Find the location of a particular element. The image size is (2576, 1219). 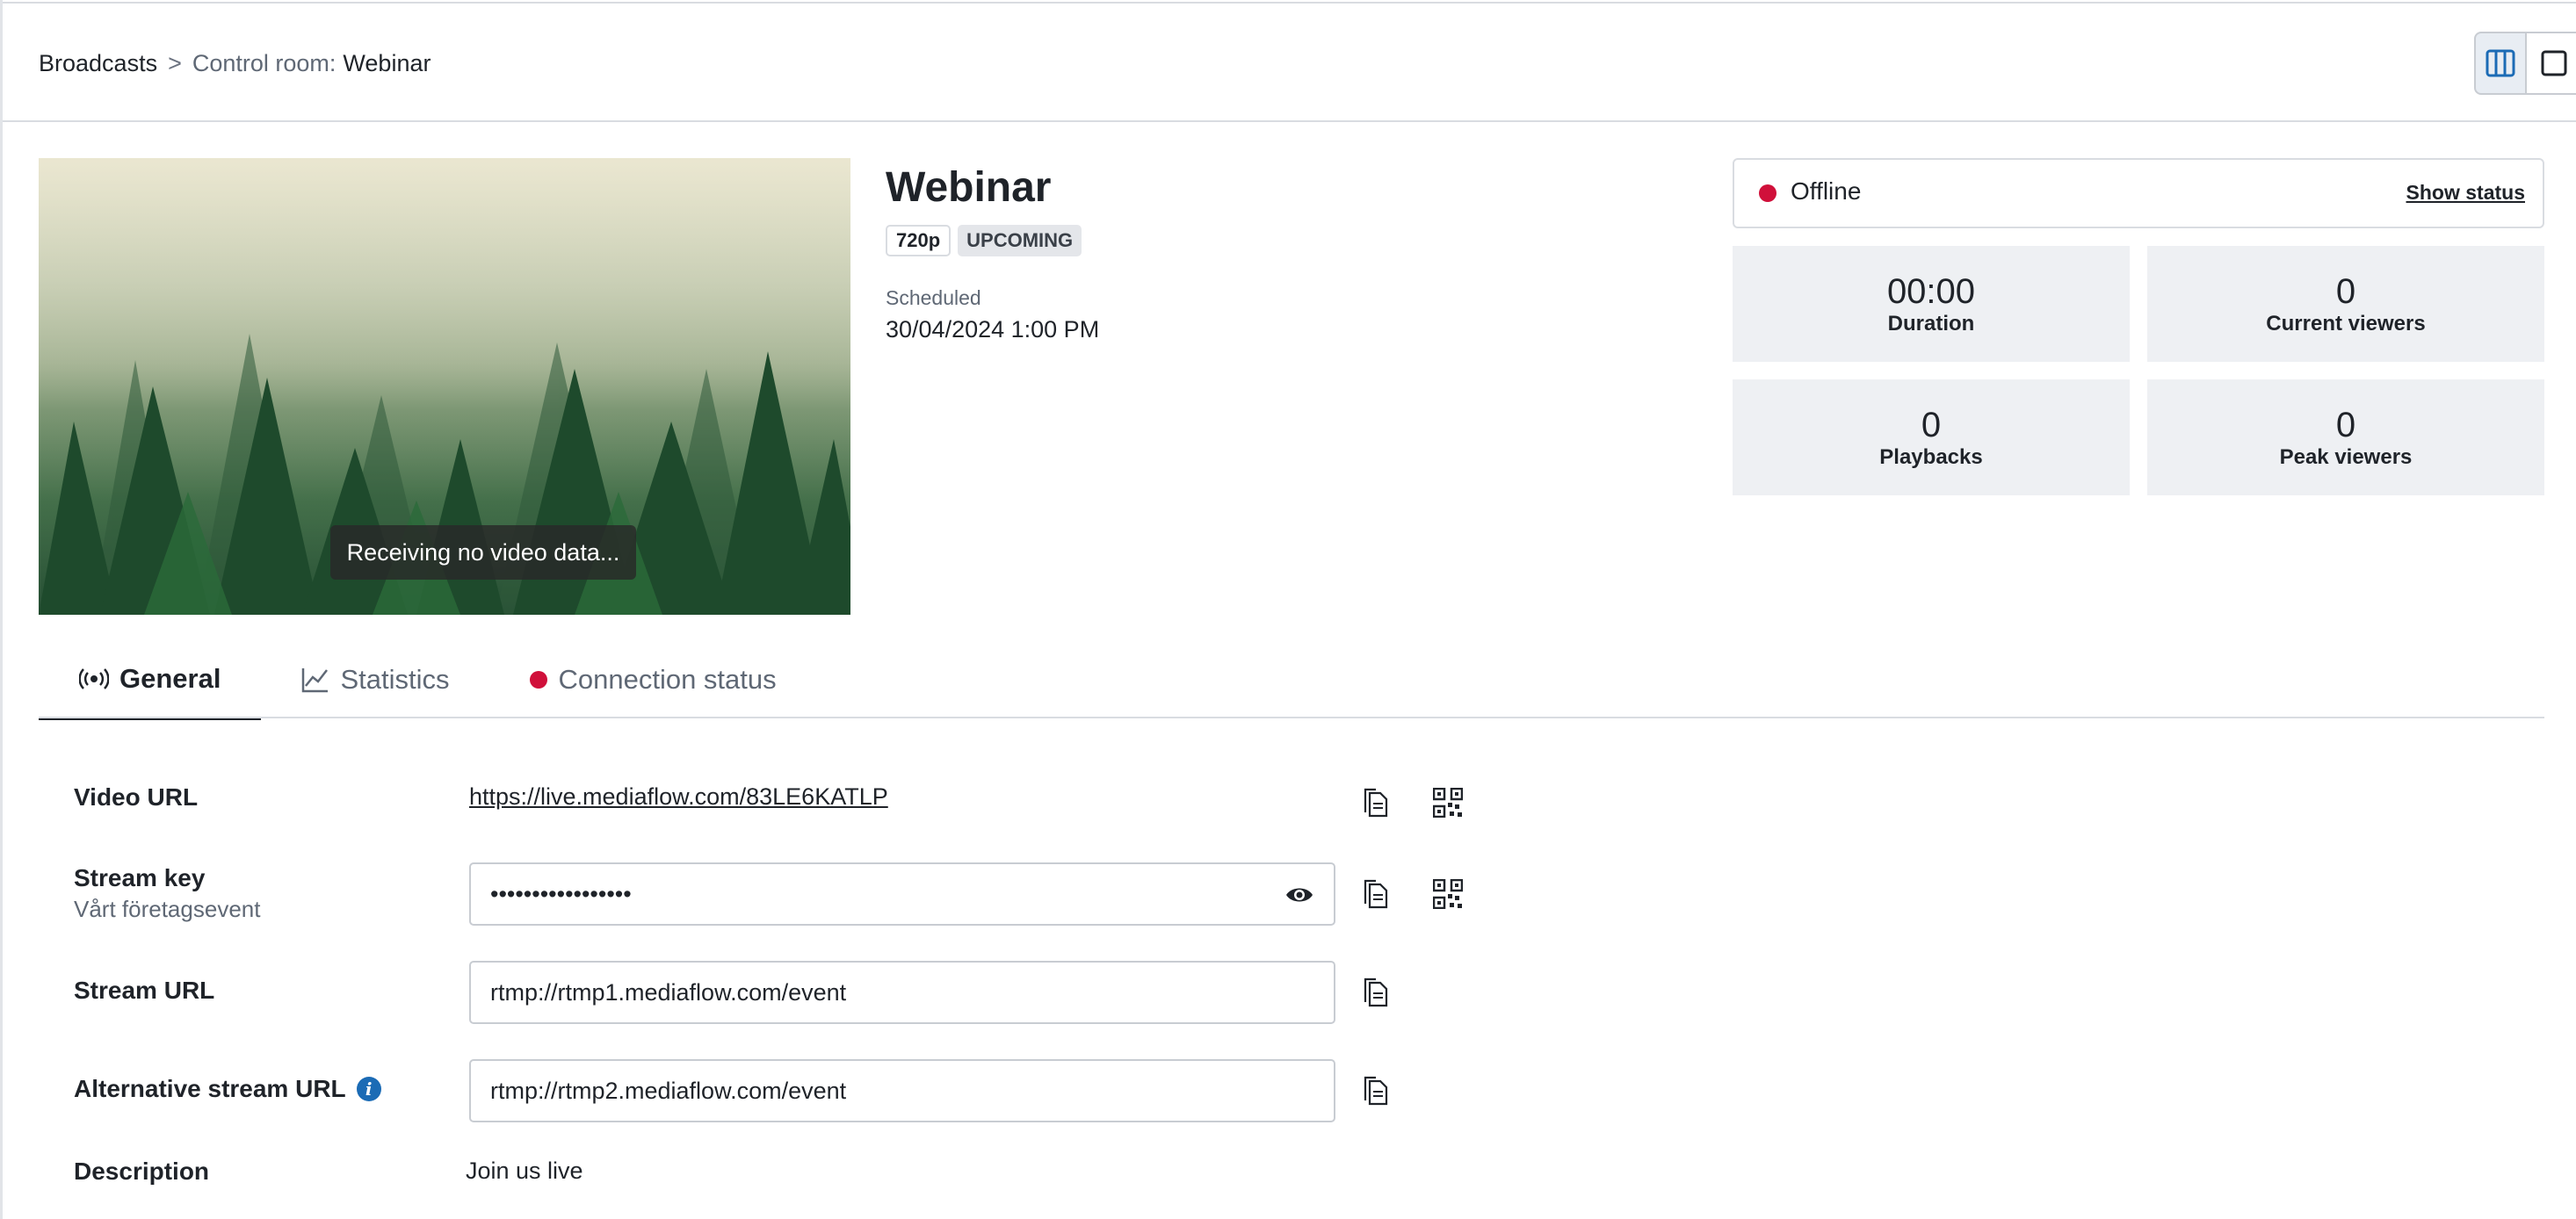

resolution-badge: 720p is located at coordinates (919, 241).